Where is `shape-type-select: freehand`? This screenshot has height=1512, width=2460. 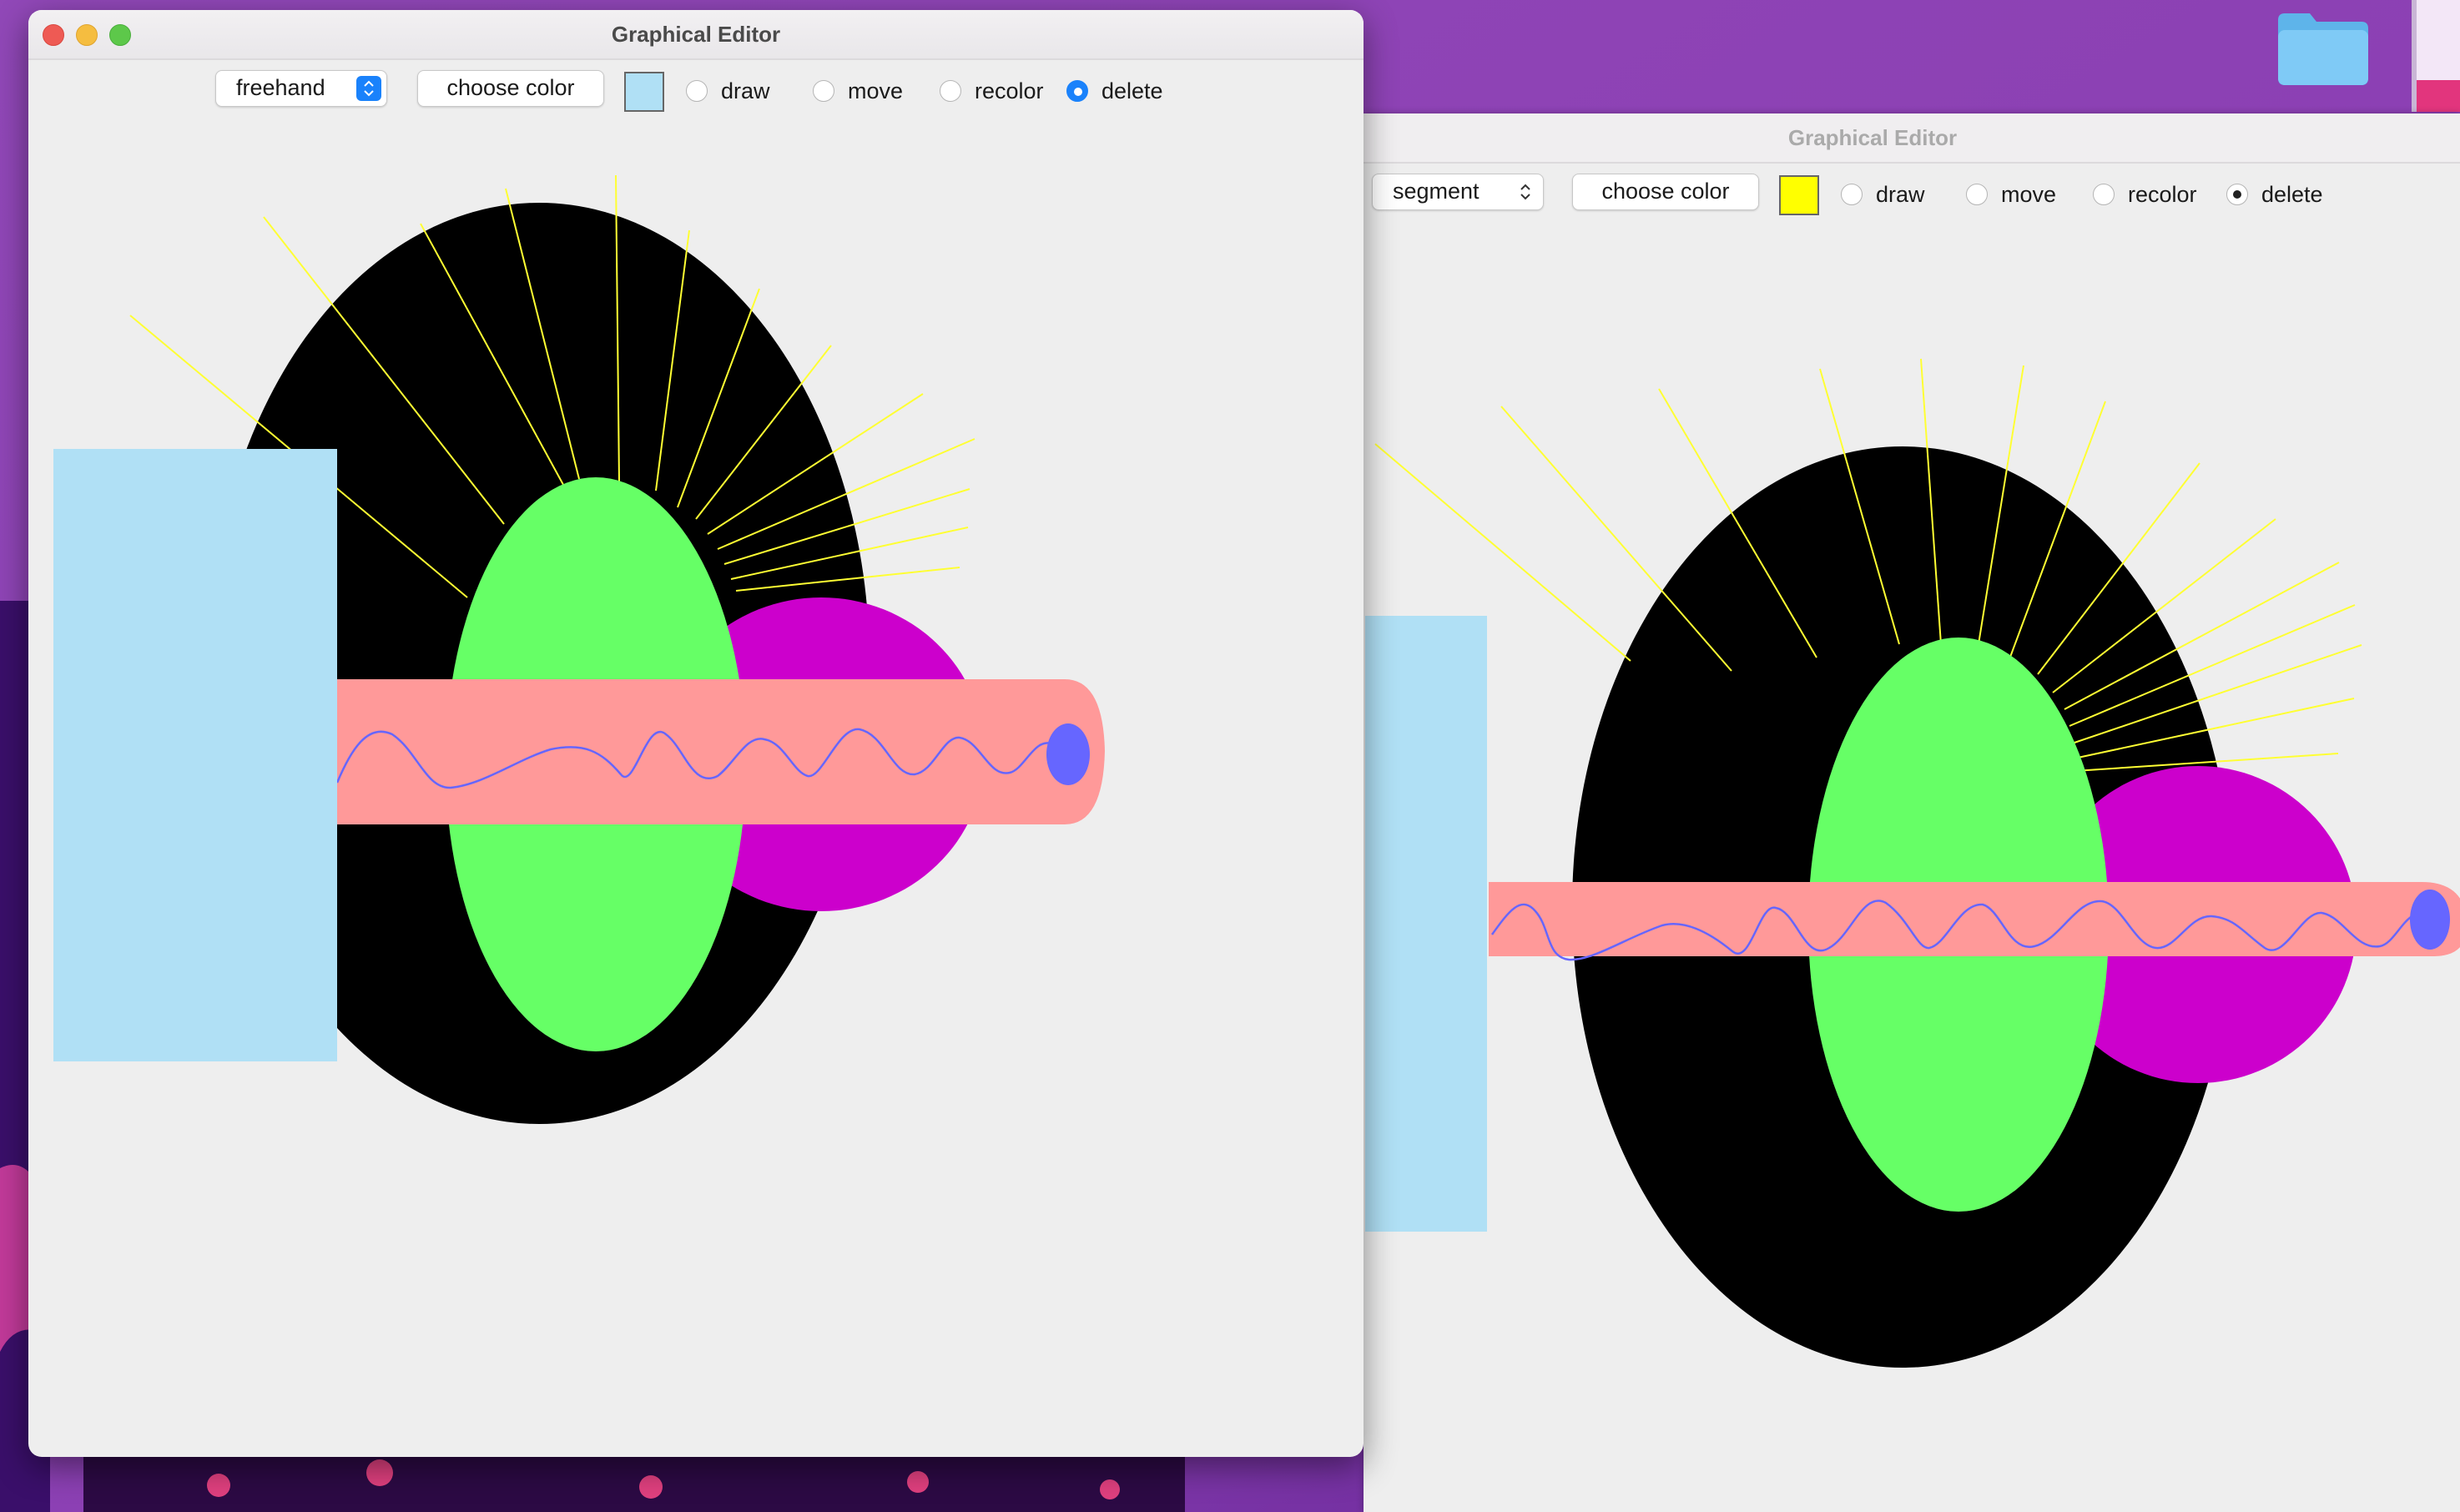
shape-type-select: freehand is located at coordinates (301, 88).